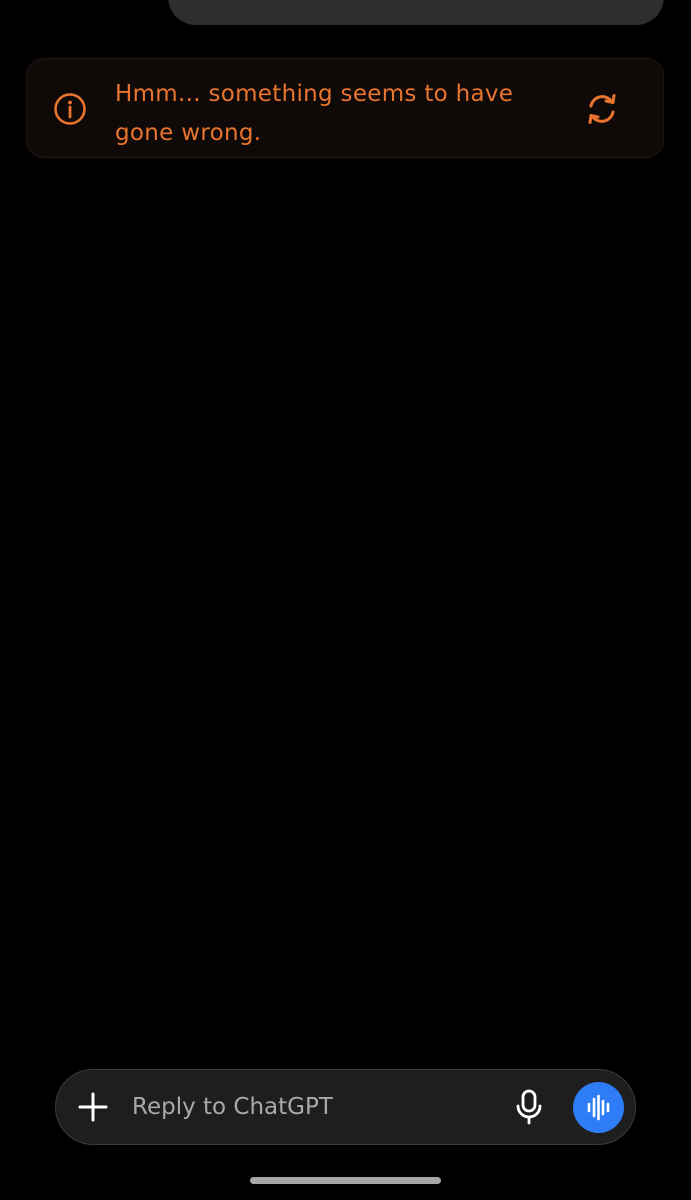 This screenshot has height=1200, width=691. I want to click on reply-input, so click(312, 1107).